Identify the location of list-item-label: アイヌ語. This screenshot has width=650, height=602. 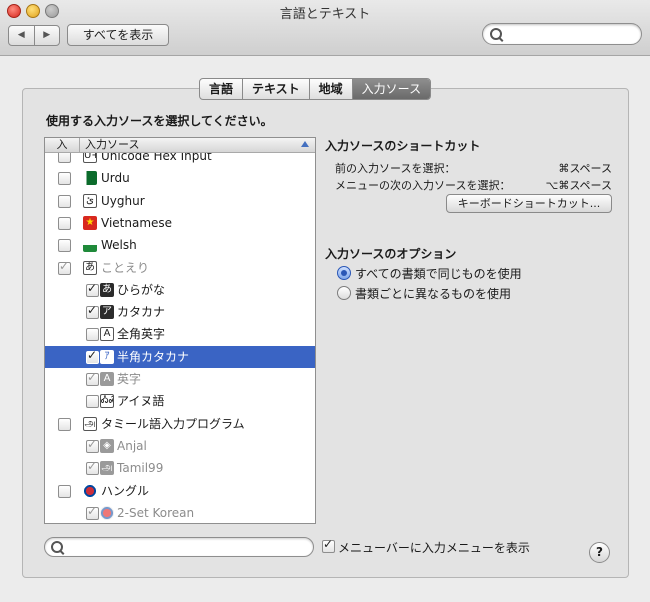
(141, 401).